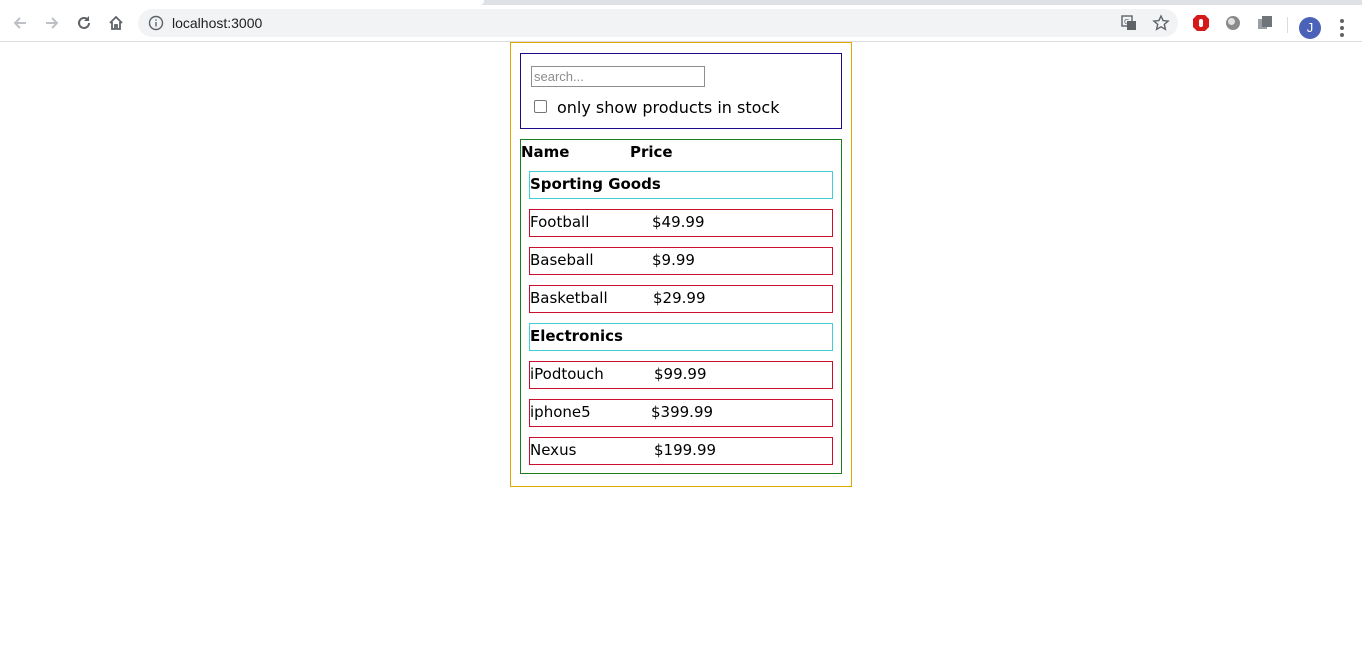 The image size is (1362, 658). Describe the element at coordinates (681, 337) in the screenshot. I see `category-row: Electronics` at that location.